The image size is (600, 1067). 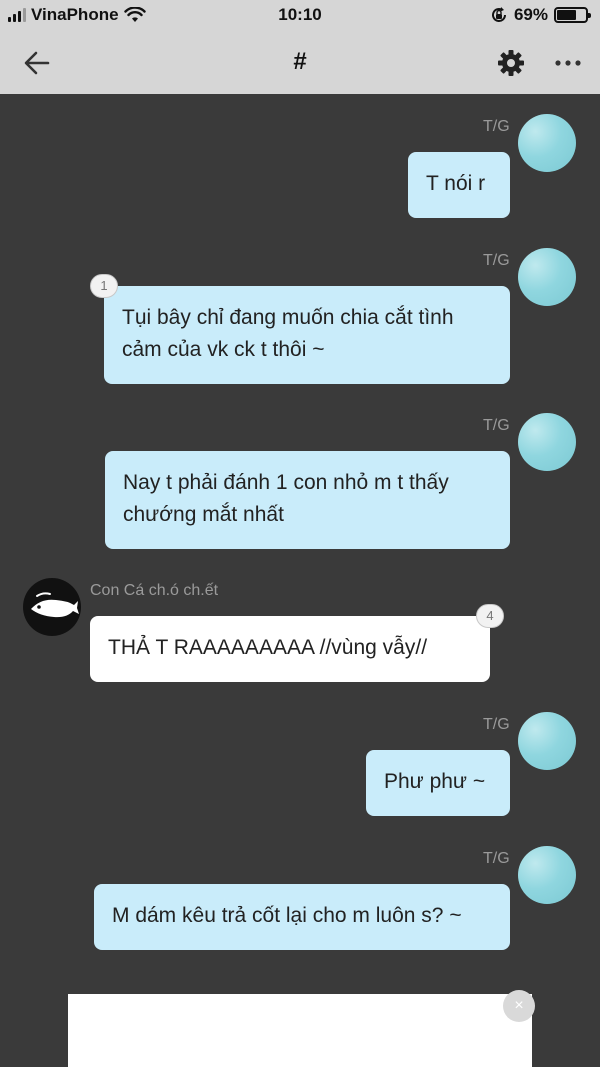 I want to click on battery-percent: 69%, so click(x=530, y=14).